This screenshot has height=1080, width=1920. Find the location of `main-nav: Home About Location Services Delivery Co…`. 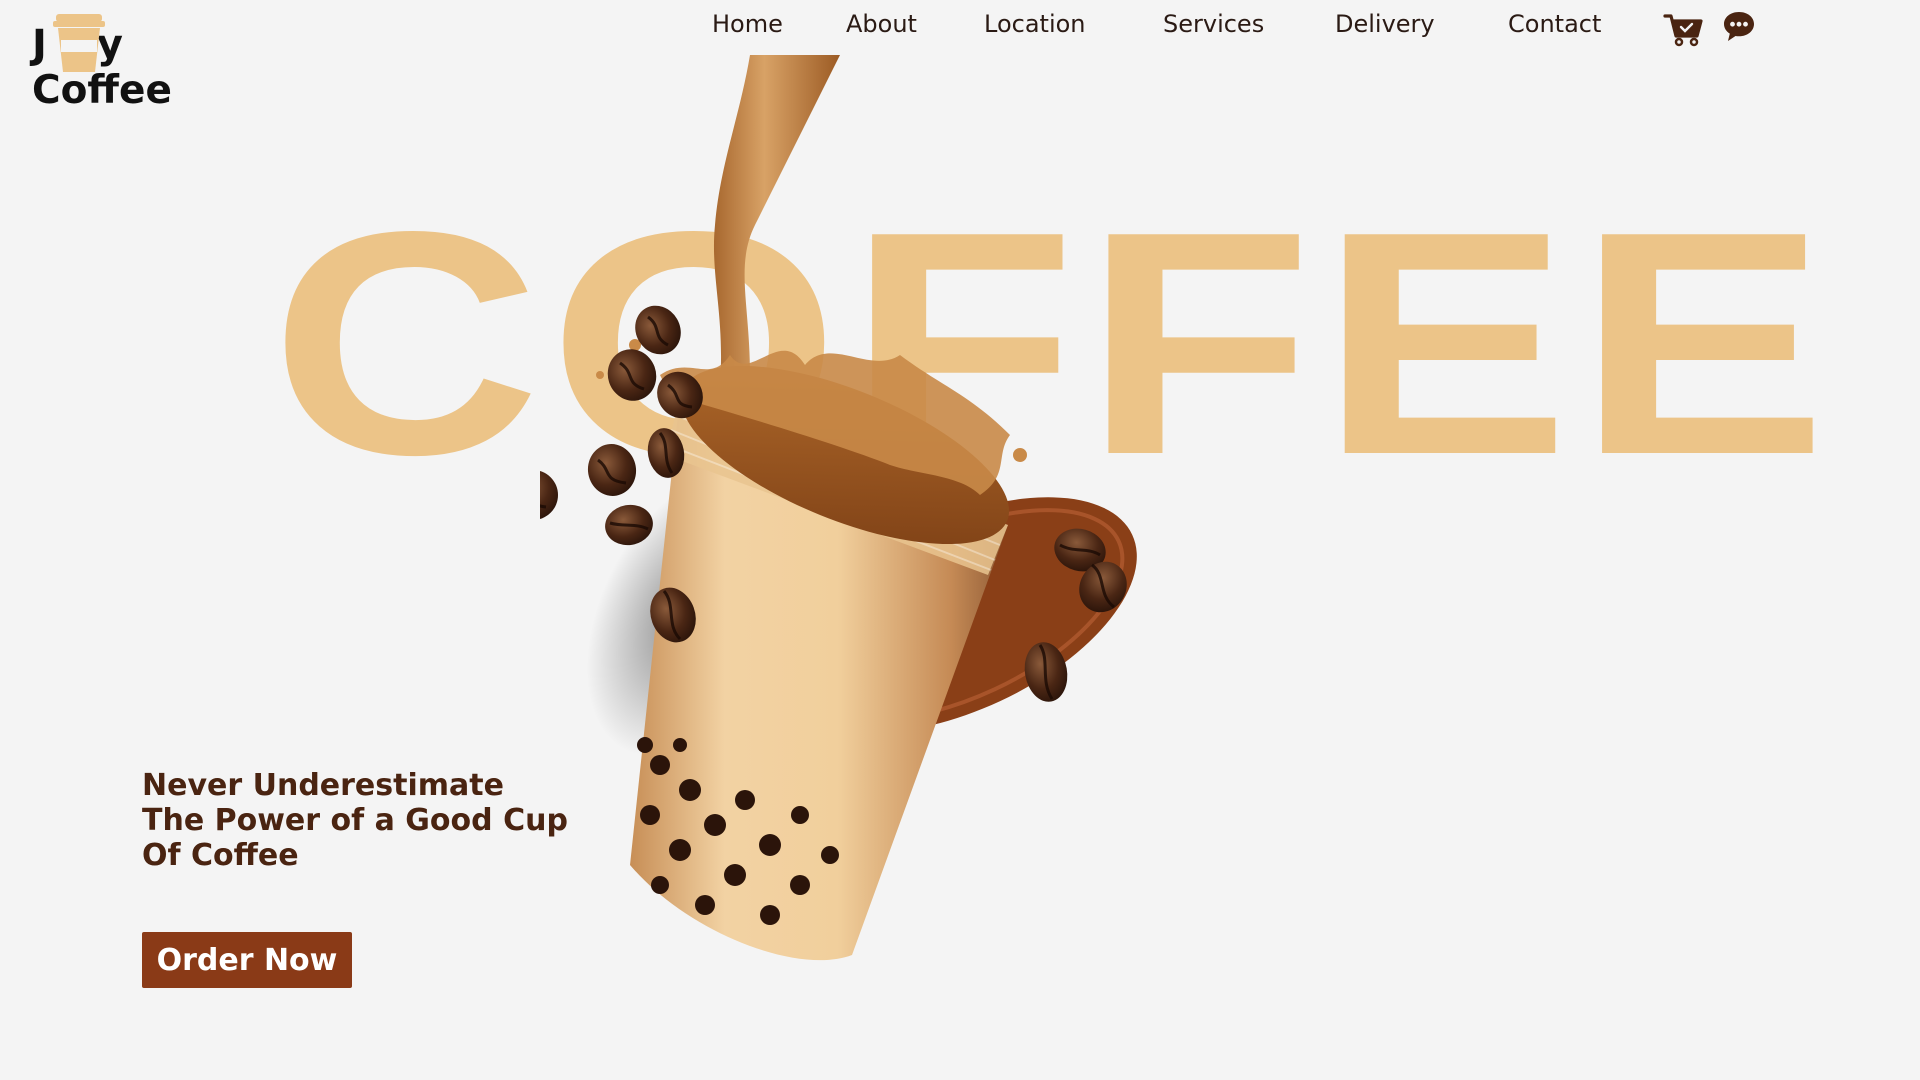

main-nav: Home About Location Services Delivery Co… is located at coordinates (960, 27).